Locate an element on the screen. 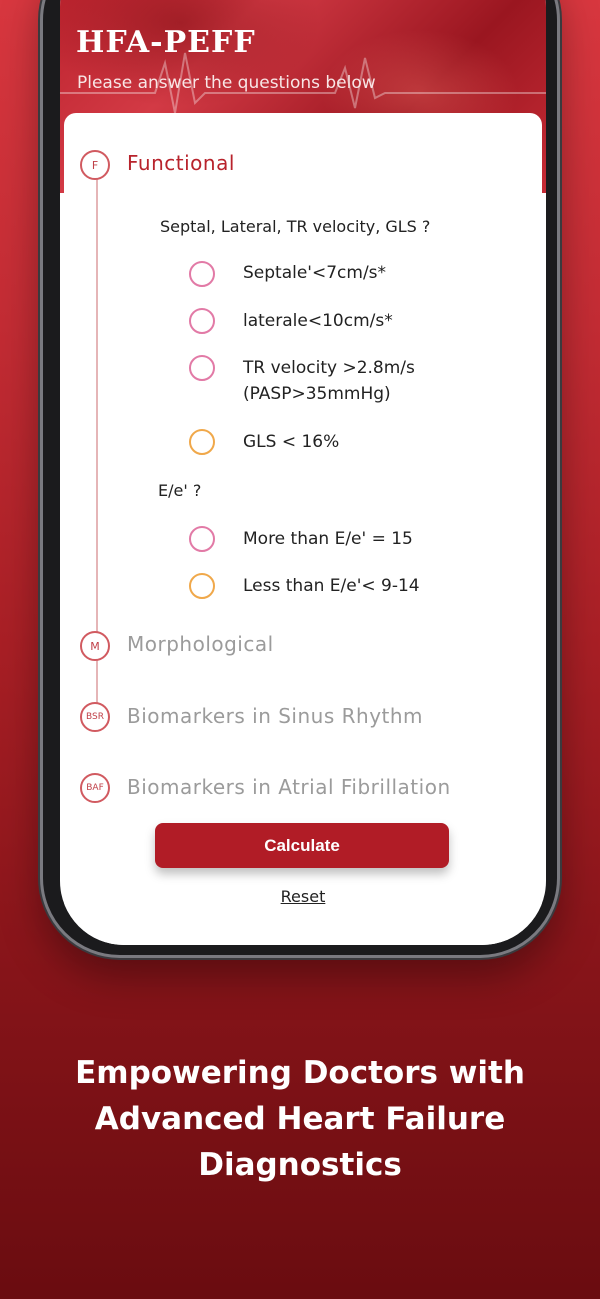 The width and height of the screenshot is (600, 1299). radio-gls is located at coordinates (202, 442).